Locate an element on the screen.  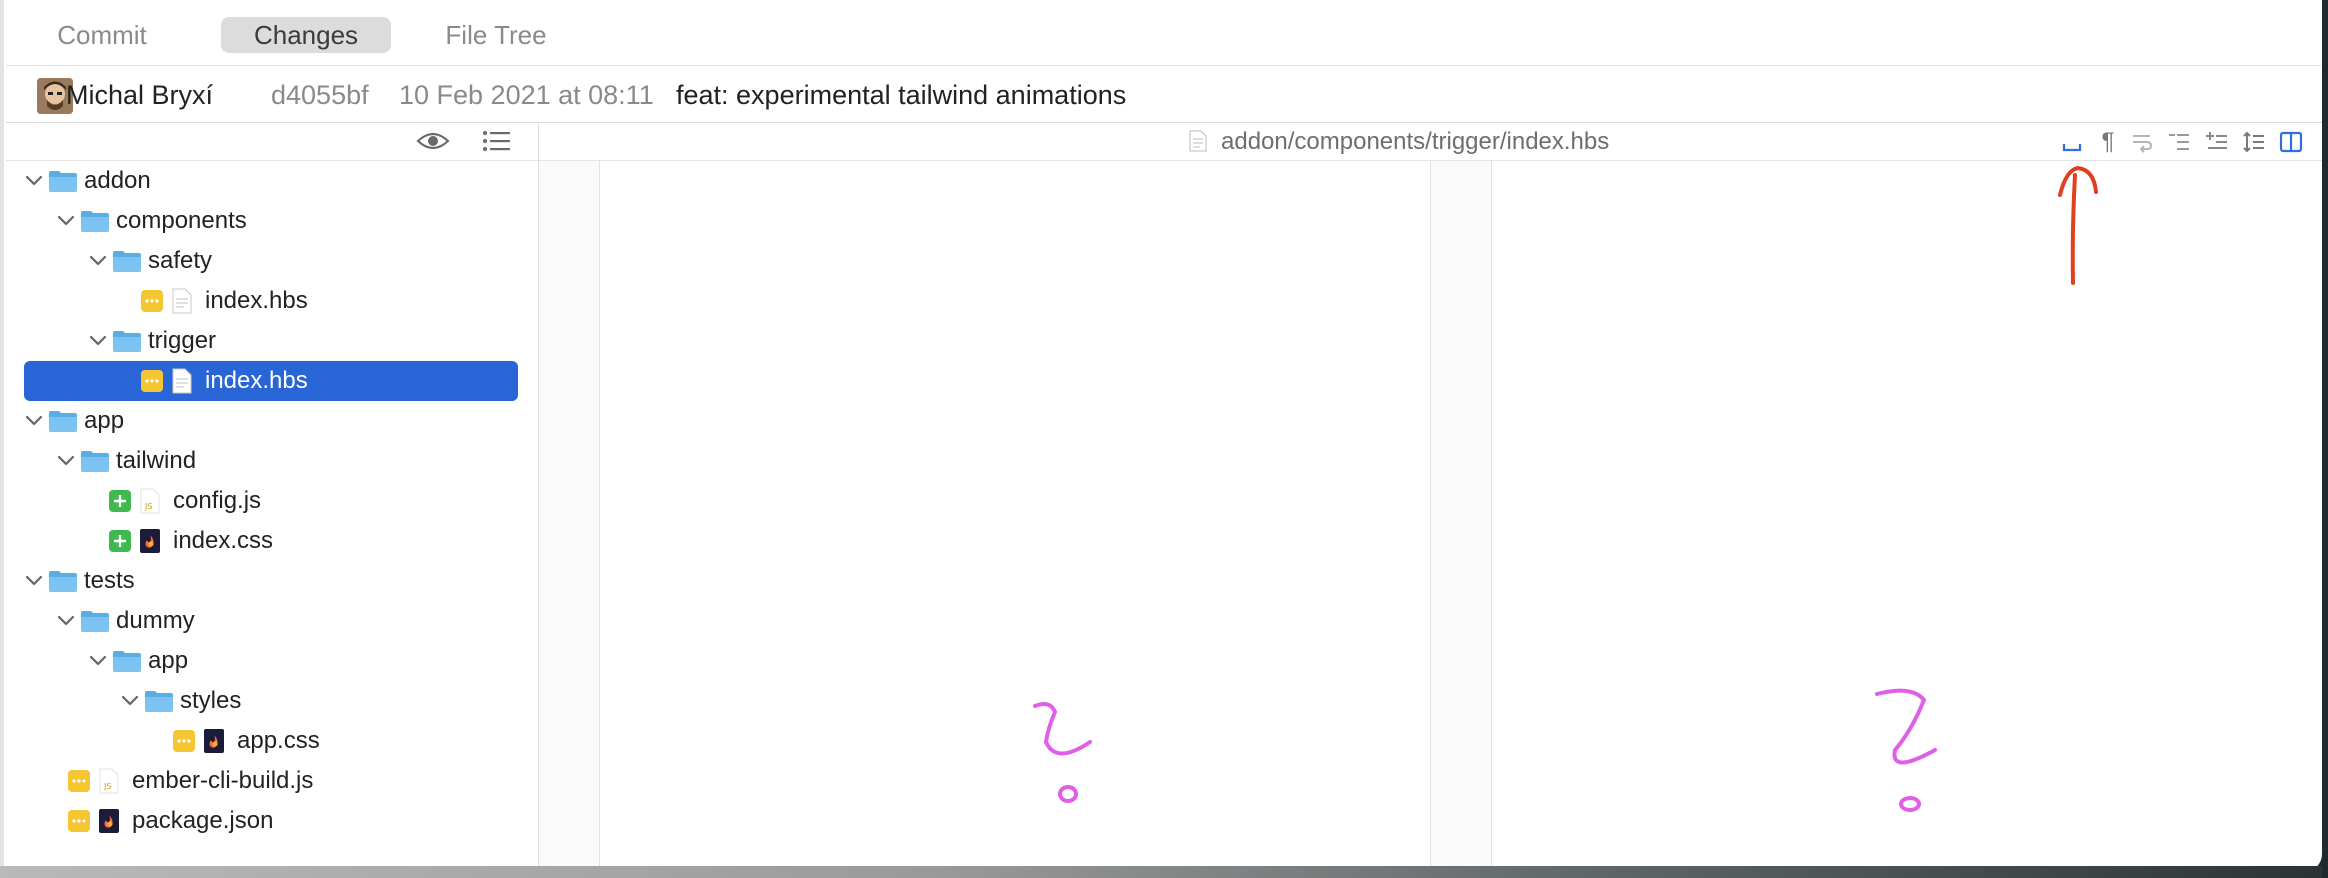
window-edge is located at coordinates (2, 439).